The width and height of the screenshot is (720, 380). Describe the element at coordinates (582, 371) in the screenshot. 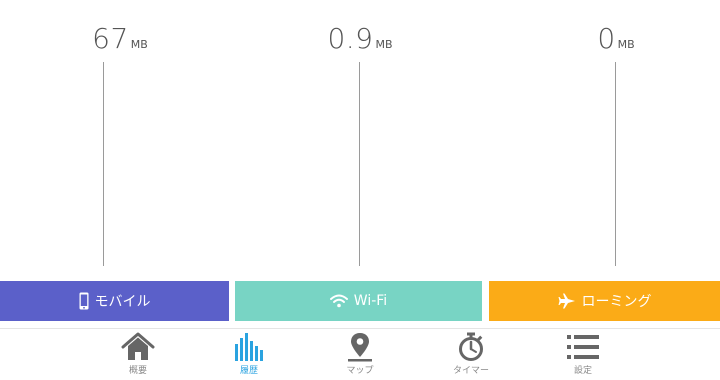

I see `tab-settings-label: 設定` at that location.